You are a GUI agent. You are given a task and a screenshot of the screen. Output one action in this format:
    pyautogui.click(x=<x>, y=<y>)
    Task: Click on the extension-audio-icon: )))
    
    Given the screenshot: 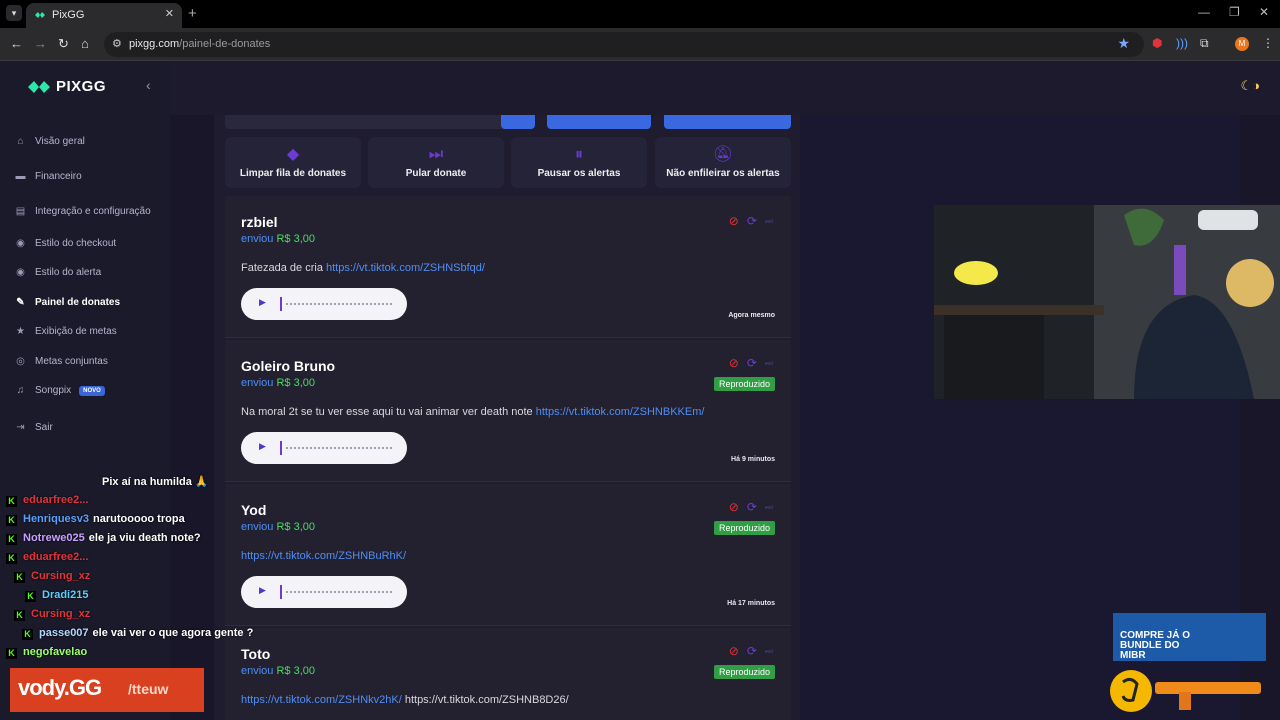 What is the action you would take?
    pyautogui.click(x=1182, y=43)
    